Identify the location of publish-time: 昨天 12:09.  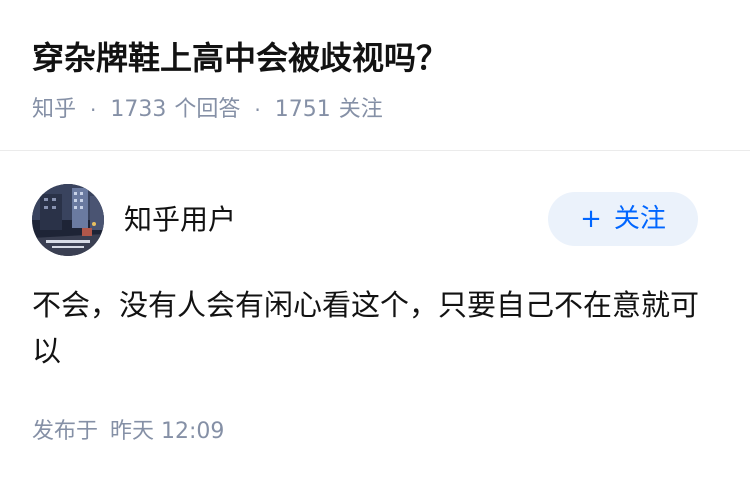
(167, 431).